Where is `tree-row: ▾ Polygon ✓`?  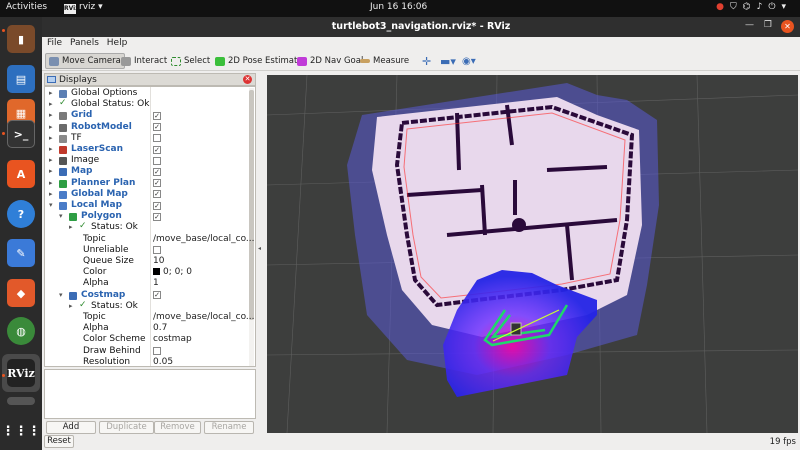
tree-row: ▾ Polygon ✓ is located at coordinates (150, 216).